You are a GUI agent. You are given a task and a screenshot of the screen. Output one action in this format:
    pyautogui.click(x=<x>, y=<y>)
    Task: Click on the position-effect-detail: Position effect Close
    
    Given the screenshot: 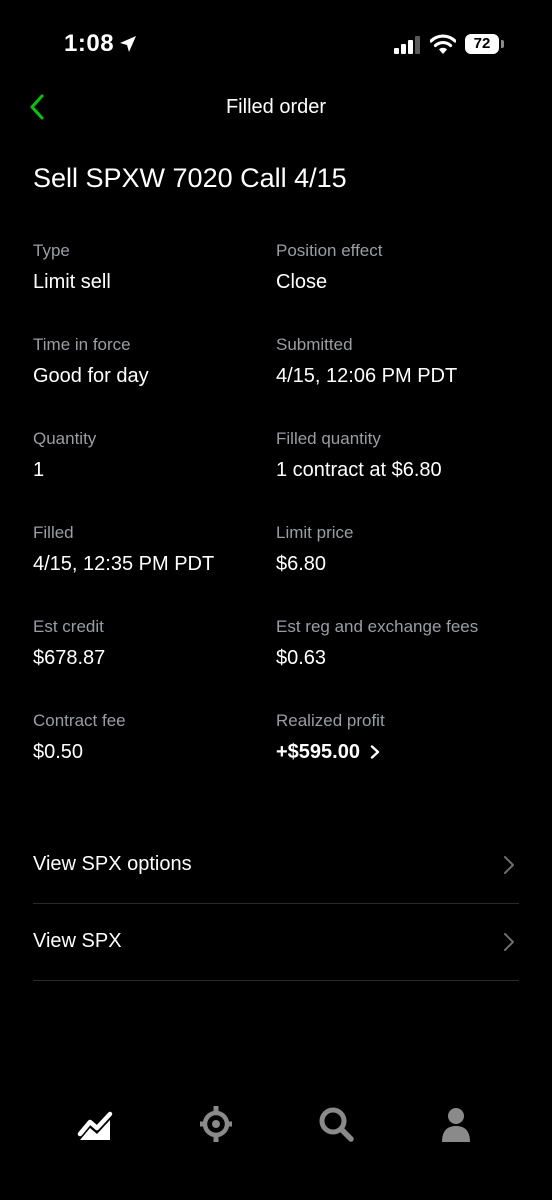 What is the action you would take?
    pyautogui.click(x=397, y=287)
    